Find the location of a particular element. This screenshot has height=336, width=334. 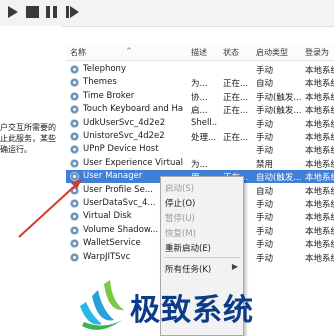

menu-item-start: 启动(S) is located at coordinates (202, 187).